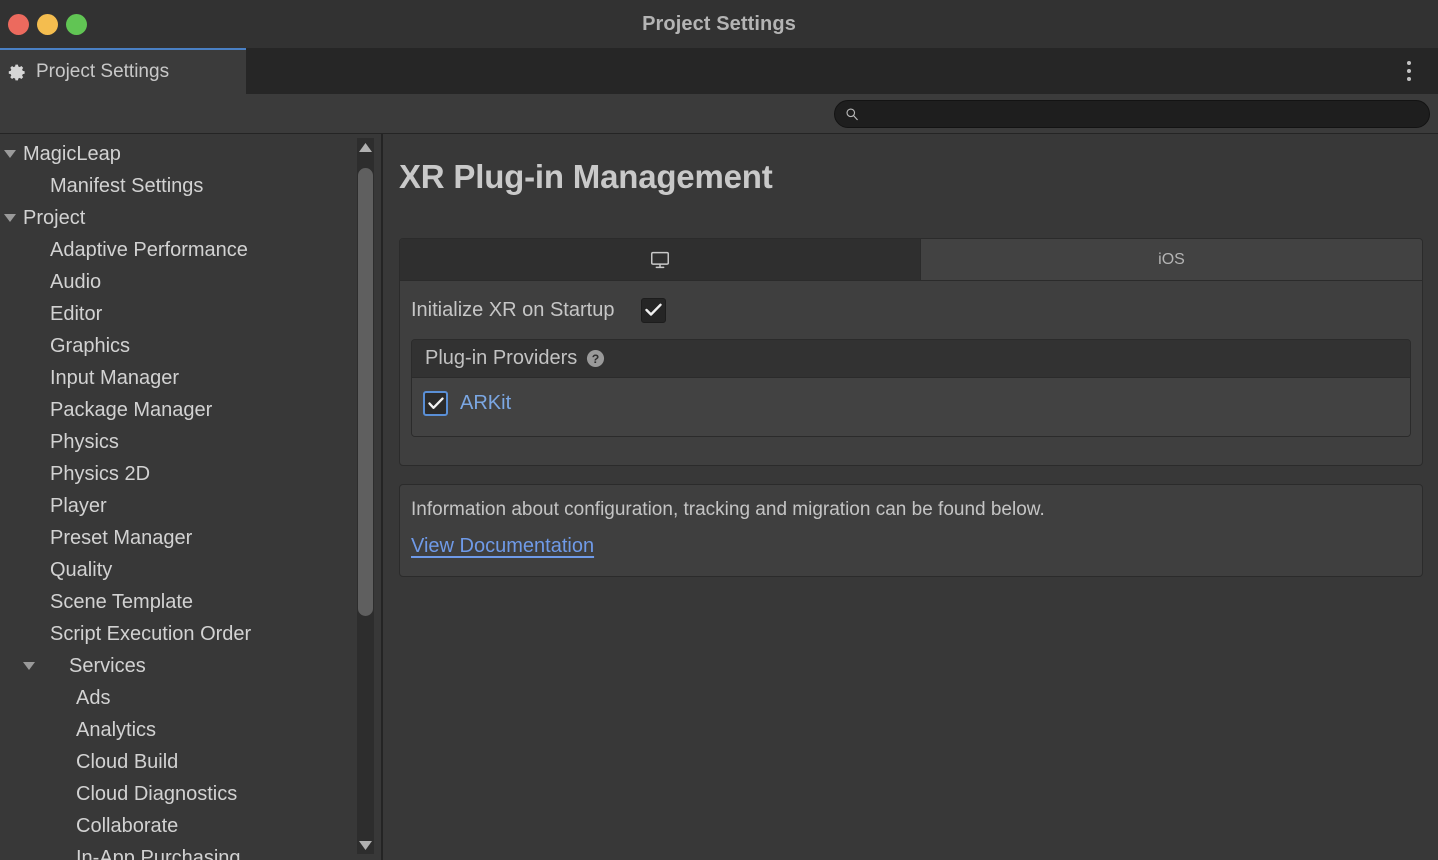  What do you see at coordinates (502, 546) in the screenshot?
I see `view-documentation-link: View Documentation` at bounding box center [502, 546].